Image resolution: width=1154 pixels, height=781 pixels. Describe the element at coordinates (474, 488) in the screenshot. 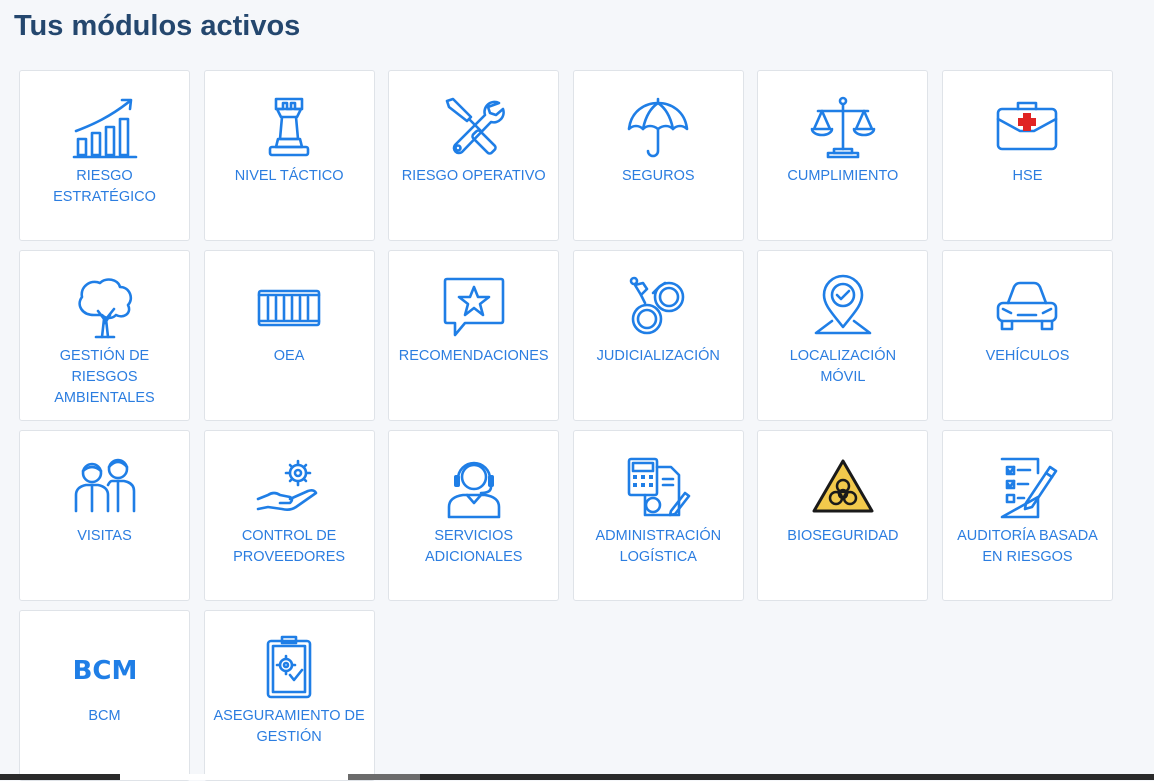

I see `headset-agent-icon` at that location.